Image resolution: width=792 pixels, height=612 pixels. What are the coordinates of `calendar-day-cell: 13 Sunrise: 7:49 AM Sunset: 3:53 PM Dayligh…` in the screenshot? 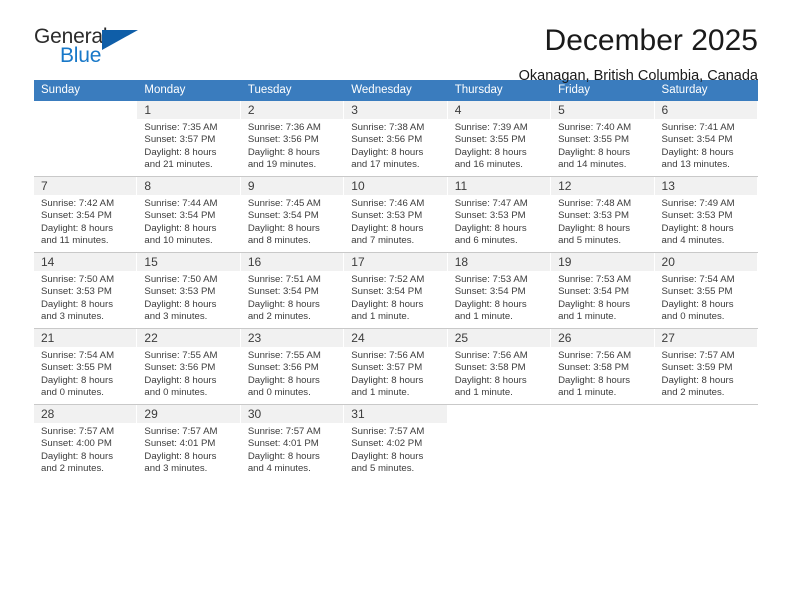 It's located at (706, 214).